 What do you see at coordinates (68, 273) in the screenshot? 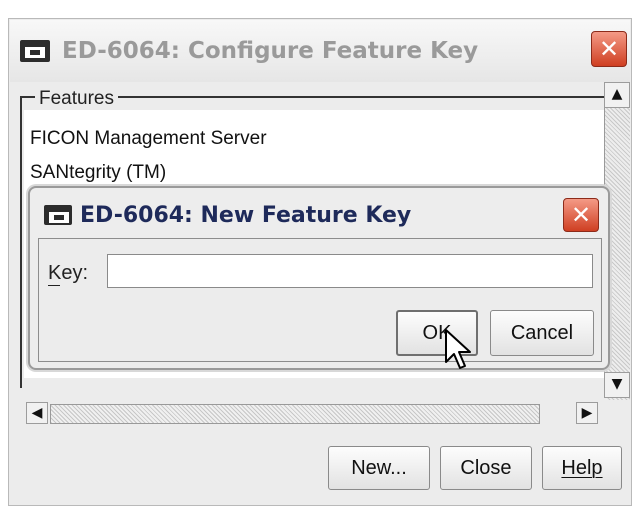
I see `key-label: Key:` at bounding box center [68, 273].